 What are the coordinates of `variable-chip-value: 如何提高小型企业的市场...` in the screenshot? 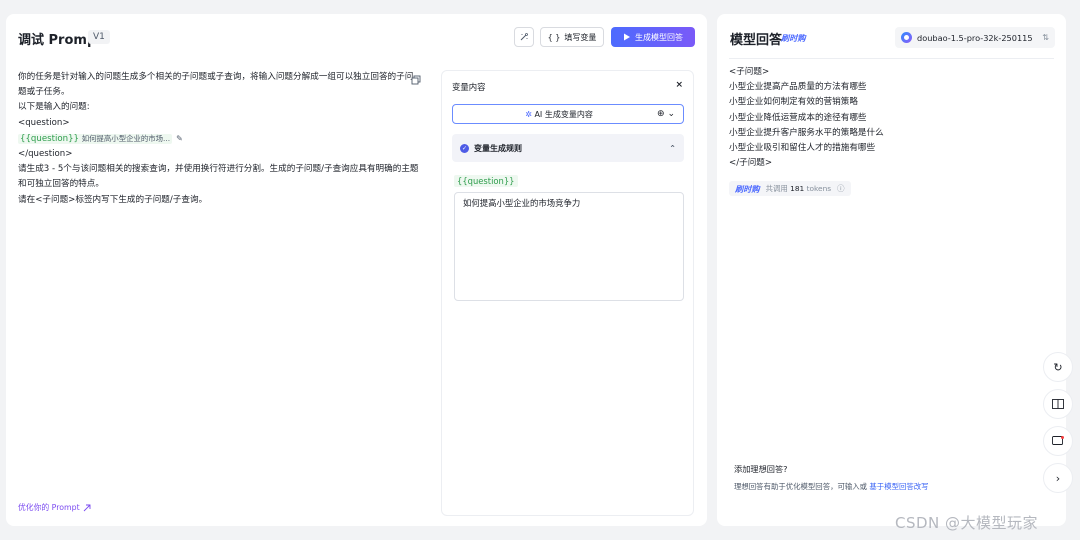 It's located at (126, 138).